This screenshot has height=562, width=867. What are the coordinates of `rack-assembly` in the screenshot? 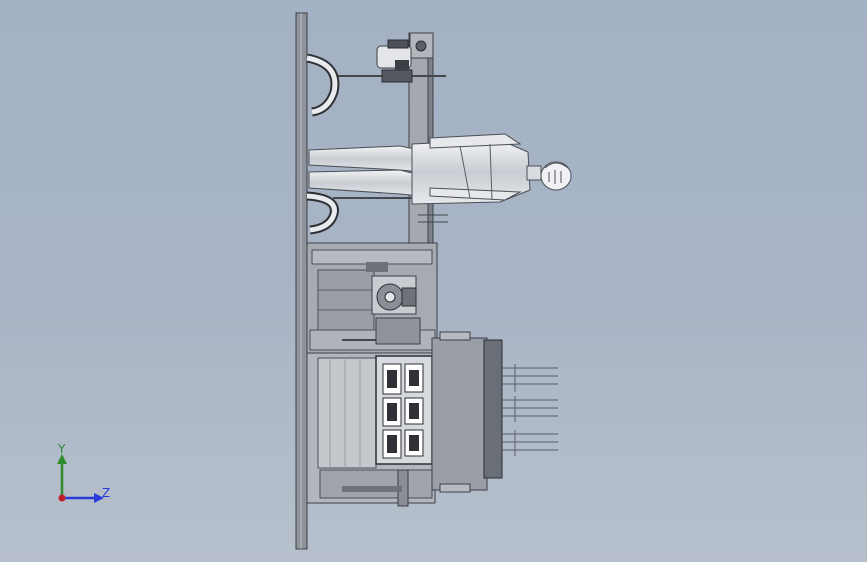 It's located at (404, 410).